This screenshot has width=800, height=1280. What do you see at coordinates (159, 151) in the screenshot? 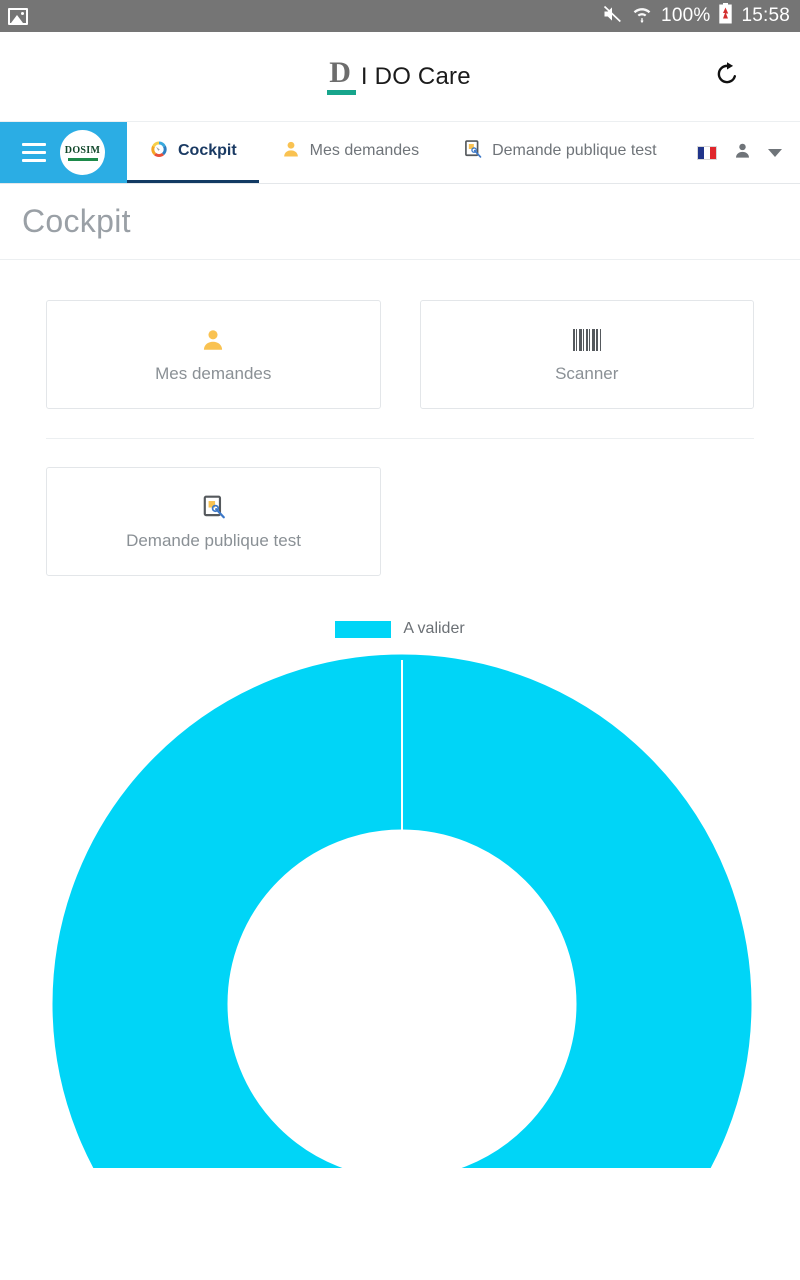
I see `gauge-icon` at bounding box center [159, 151].